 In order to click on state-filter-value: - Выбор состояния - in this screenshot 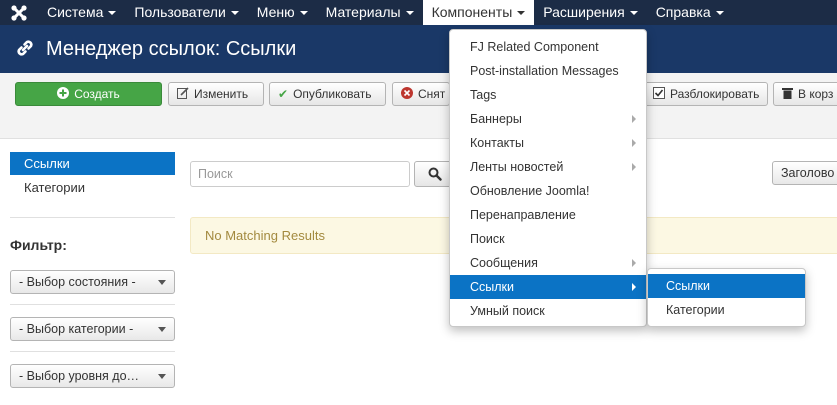, I will do `click(77, 282)`.